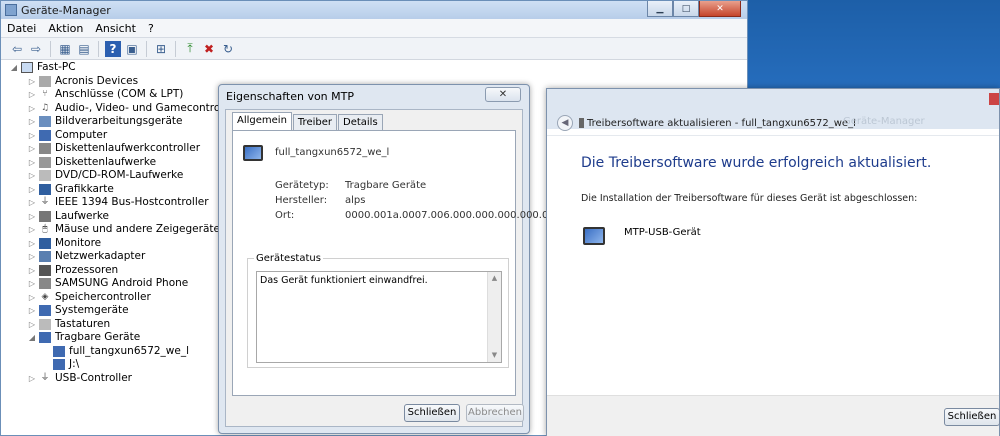 Image resolution: width=1000 pixels, height=436 pixels. What do you see at coordinates (432, 413) in the screenshot?
I see `close-button: Schließen` at bounding box center [432, 413].